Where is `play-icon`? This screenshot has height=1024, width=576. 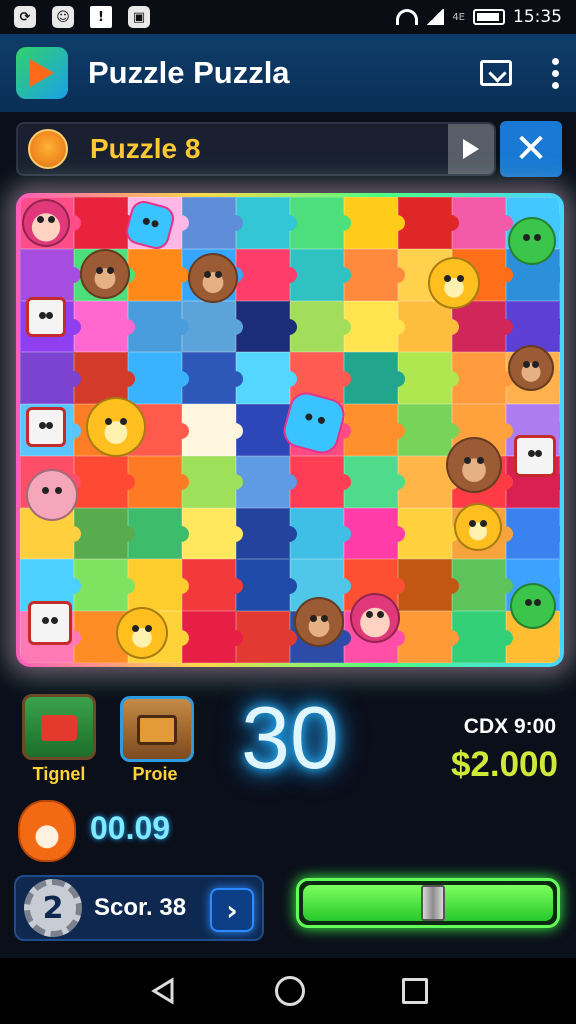 play-icon is located at coordinates (471, 149).